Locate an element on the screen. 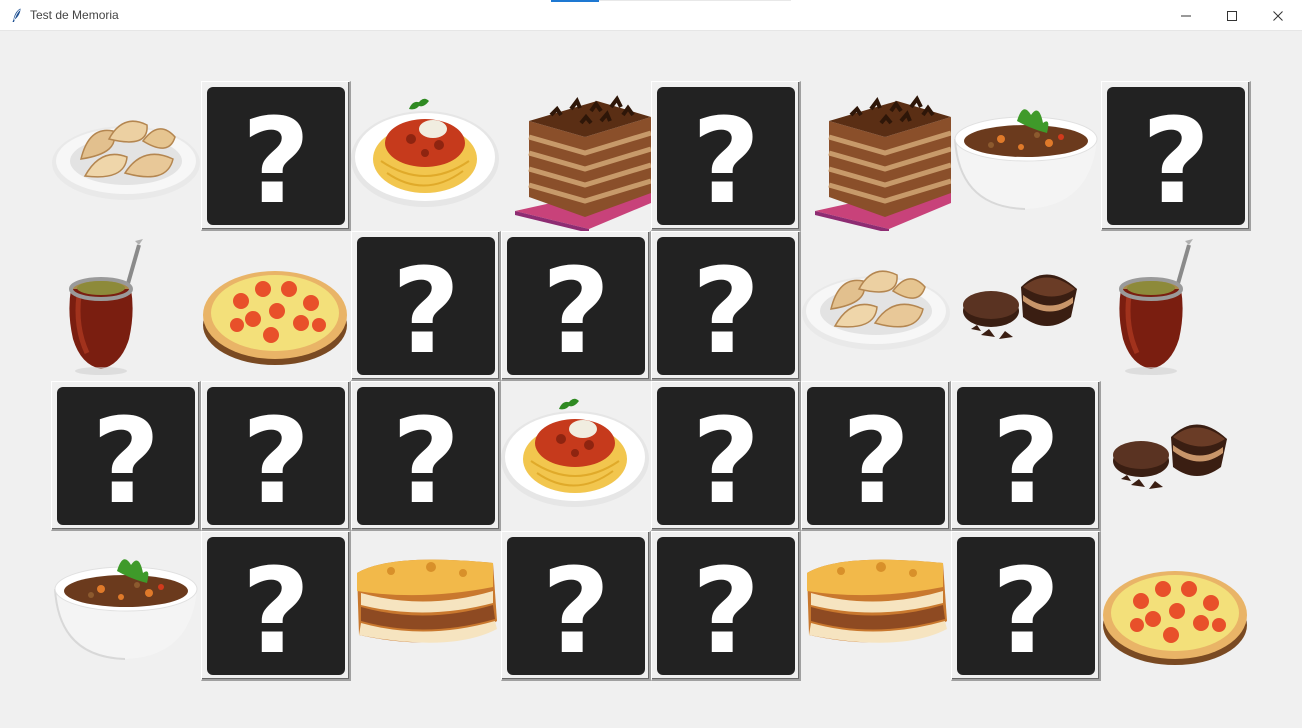  title-bar-divider is located at coordinates (695, 0).